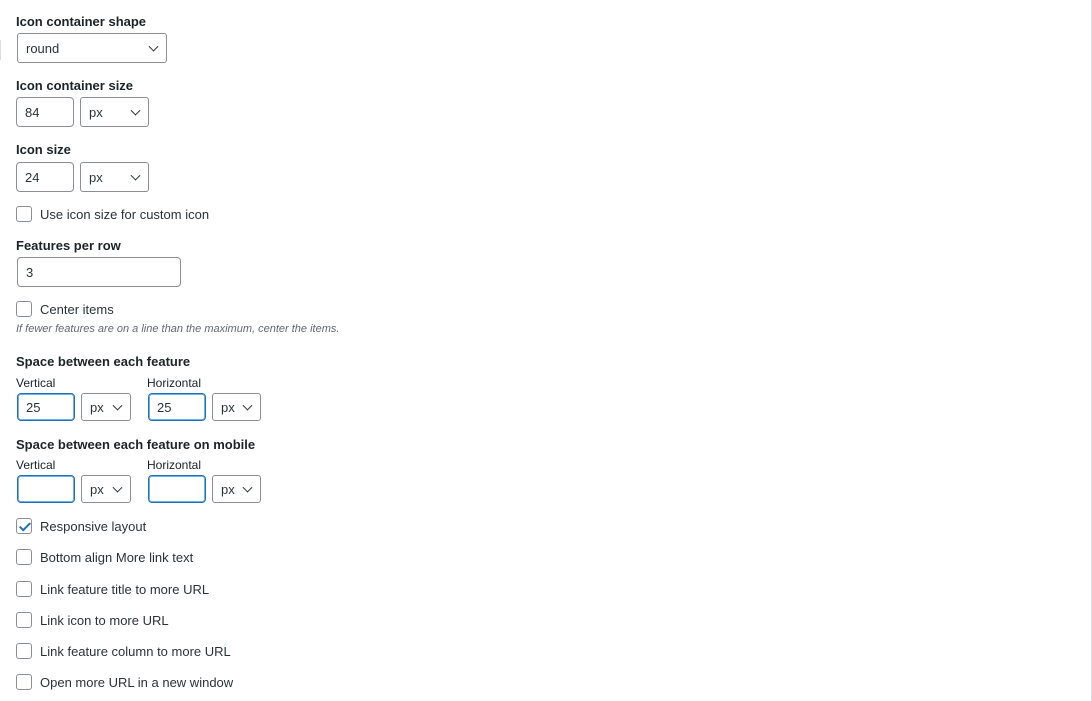  I want to click on bottom-align-more-link-checkbox, so click(24, 557).